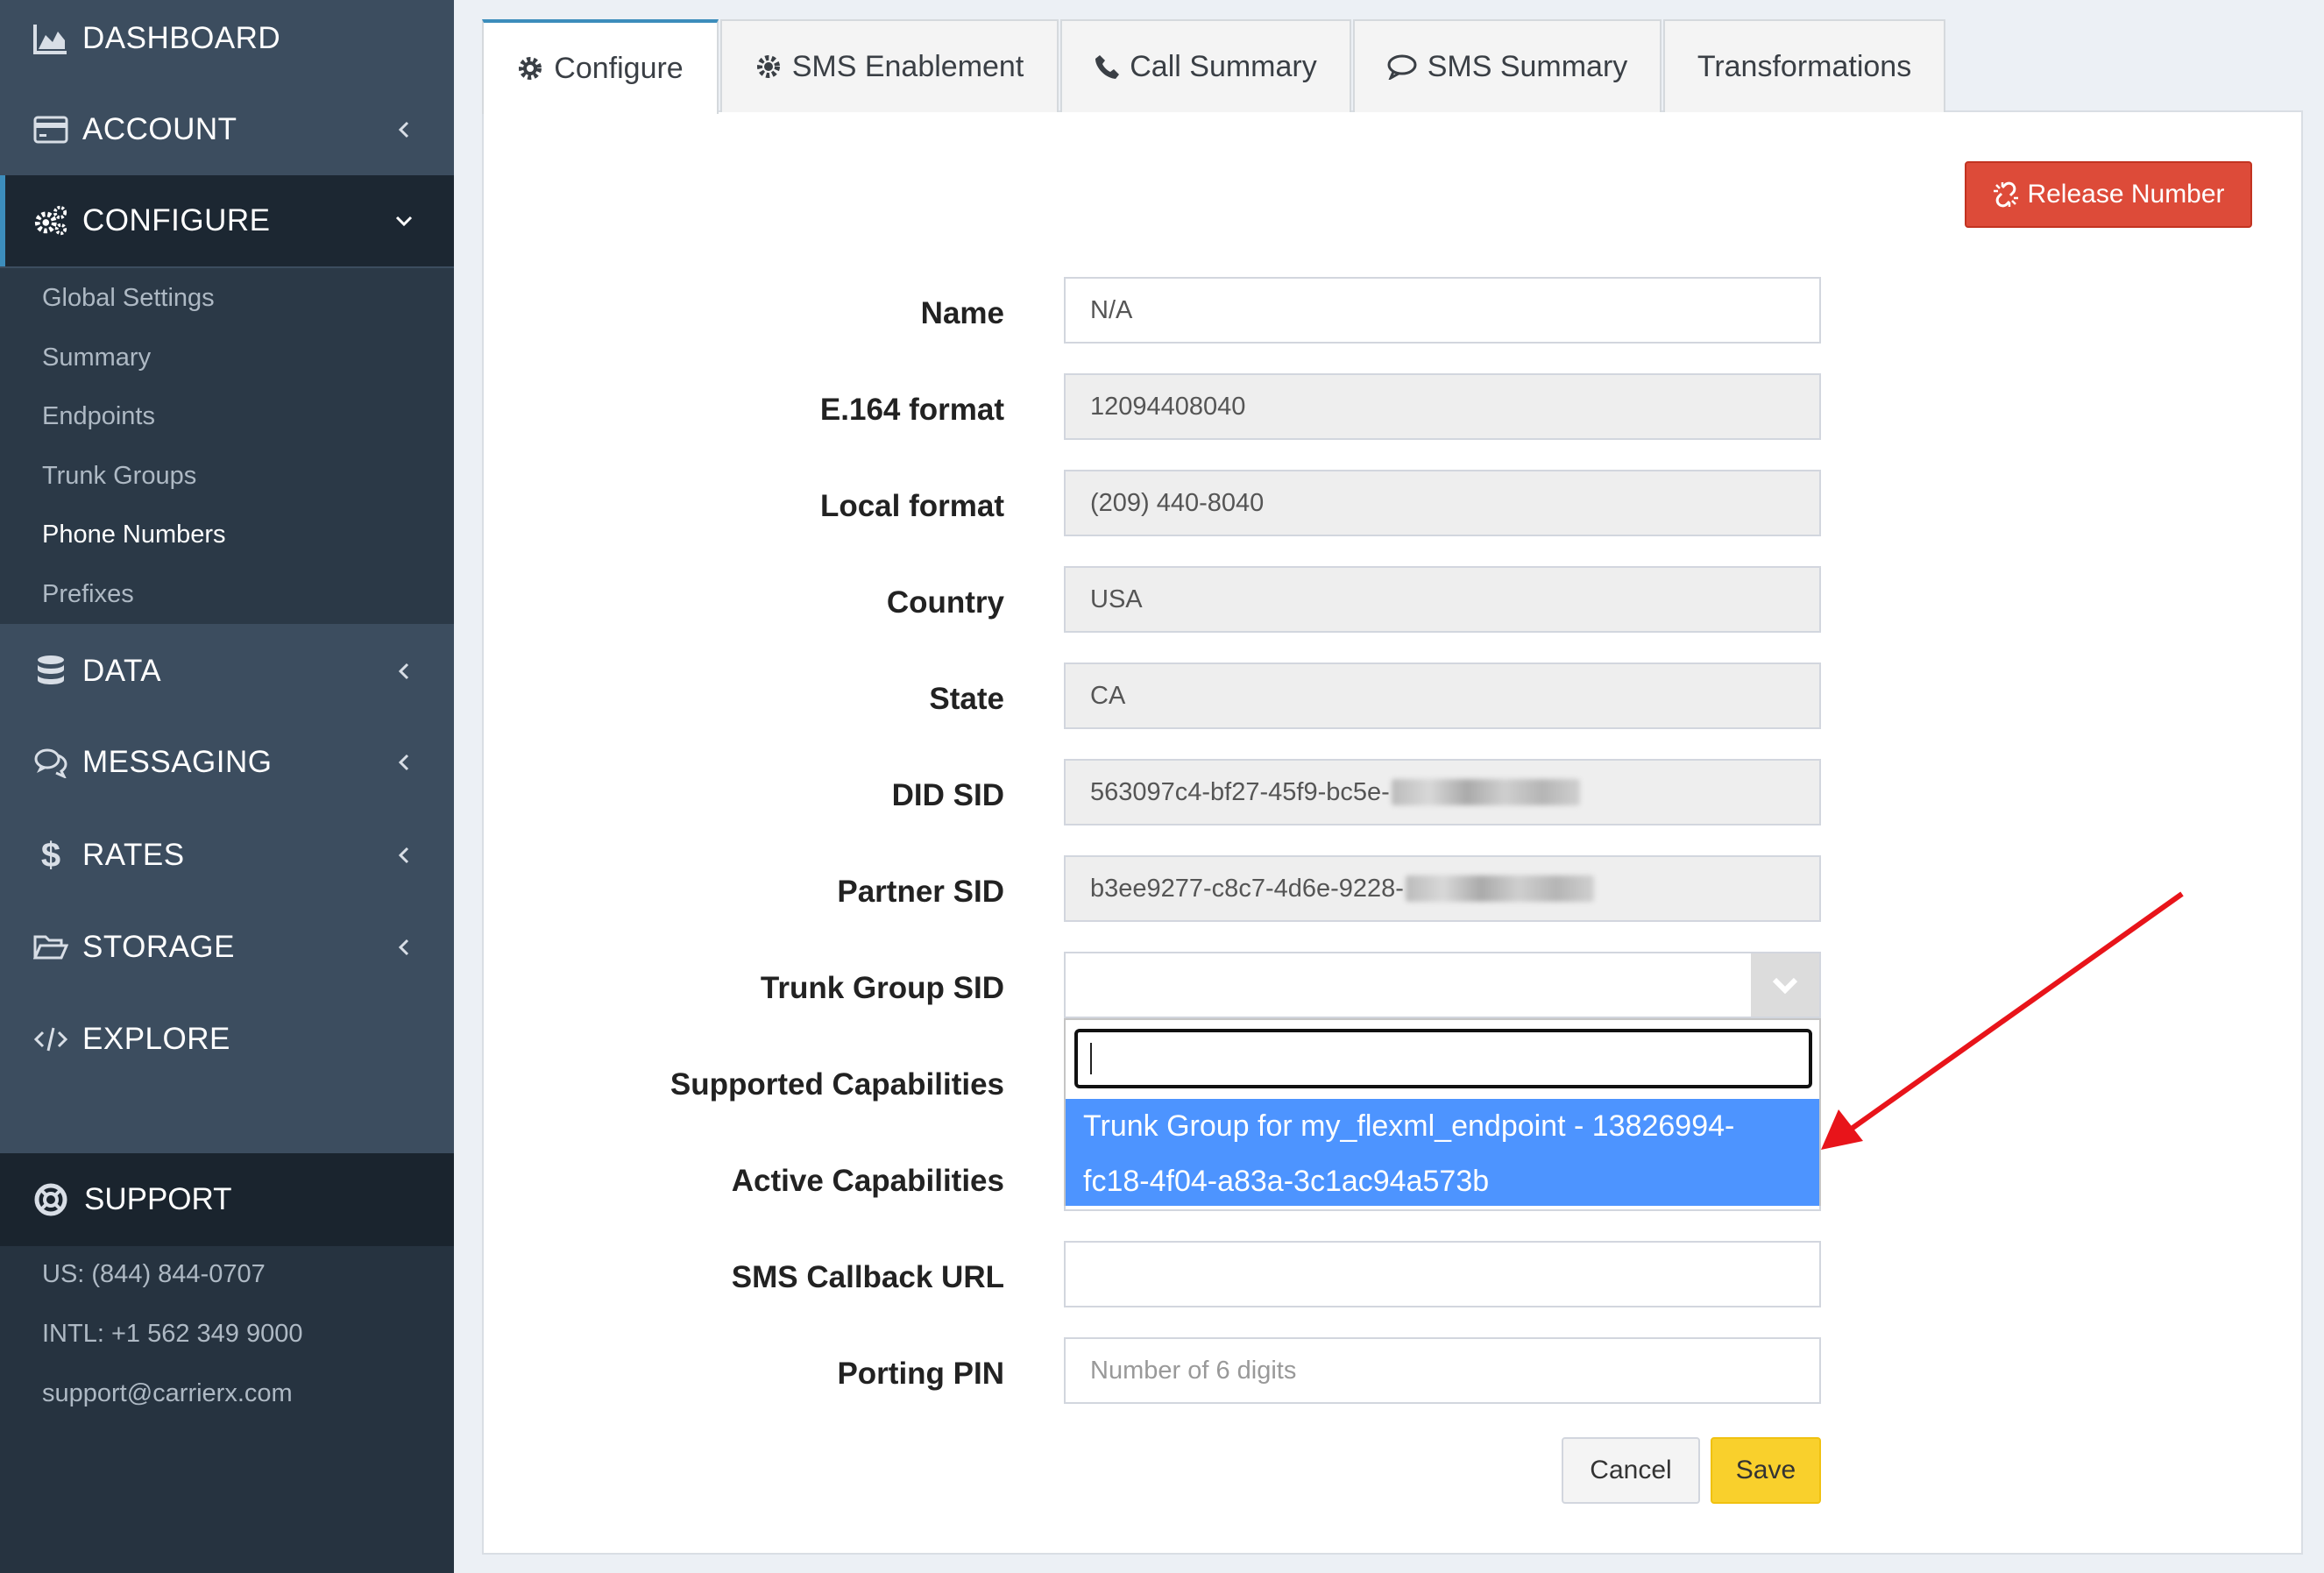 The height and width of the screenshot is (1573, 2324). I want to click on tab-label: Call Summary, so click(1224, 66).